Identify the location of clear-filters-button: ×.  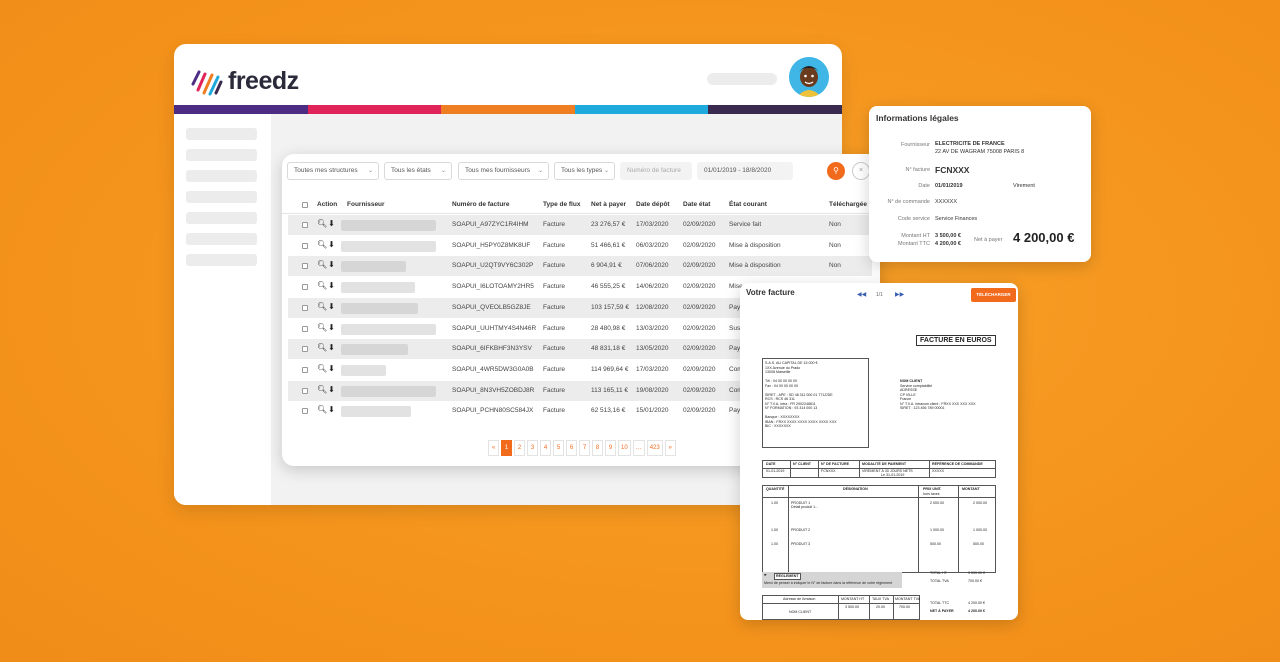
(861, 171).